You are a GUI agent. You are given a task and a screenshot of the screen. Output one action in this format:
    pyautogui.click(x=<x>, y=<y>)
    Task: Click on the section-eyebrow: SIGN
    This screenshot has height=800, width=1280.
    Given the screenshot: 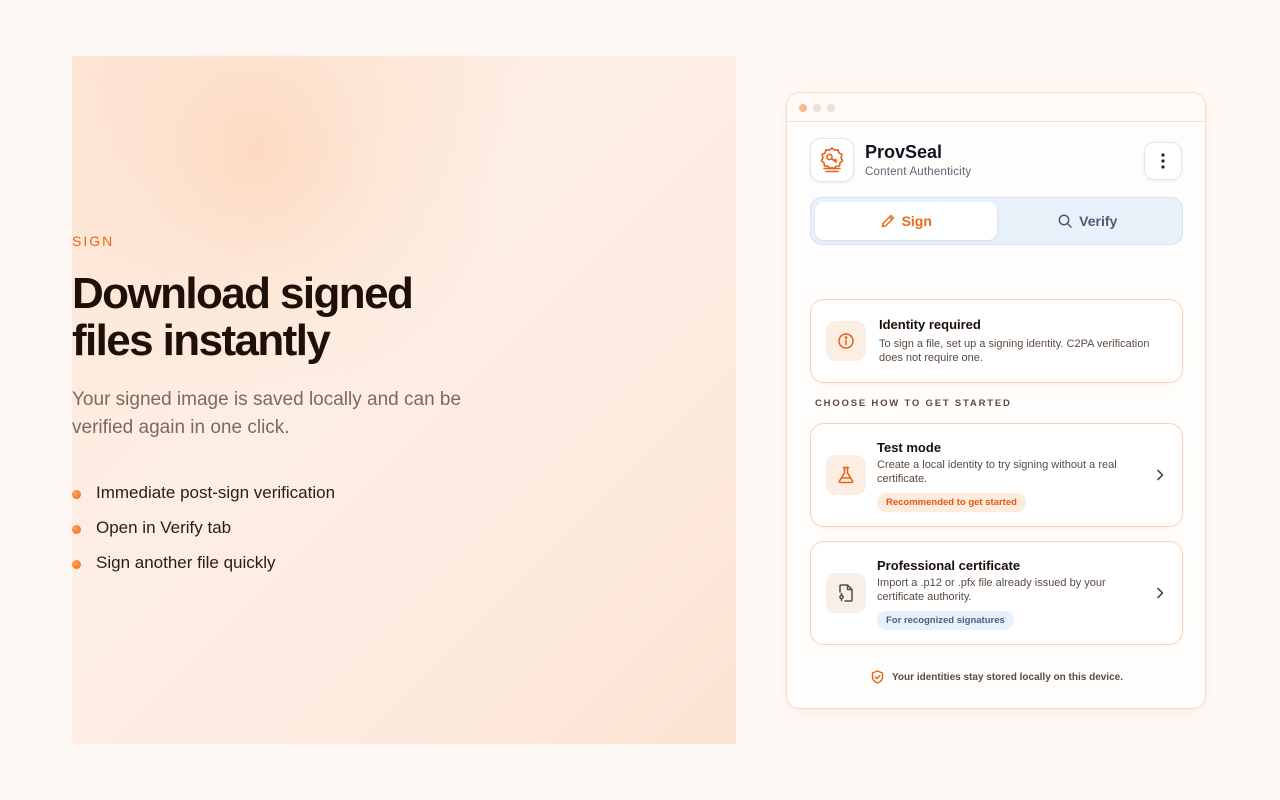 What is the action you would take?
    pyautogui.click(x=93, y=241)
    